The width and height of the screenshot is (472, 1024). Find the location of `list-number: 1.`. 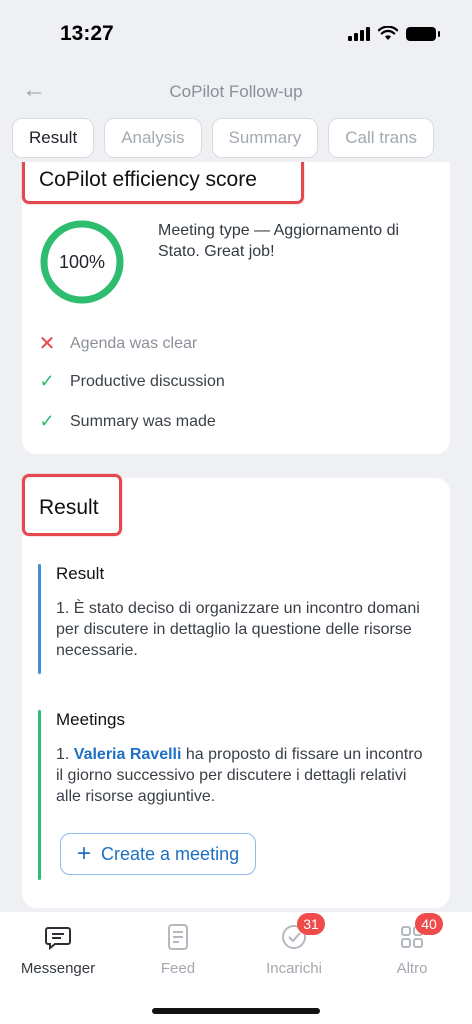

list-number: 1. is located at coordinates (65, 754).